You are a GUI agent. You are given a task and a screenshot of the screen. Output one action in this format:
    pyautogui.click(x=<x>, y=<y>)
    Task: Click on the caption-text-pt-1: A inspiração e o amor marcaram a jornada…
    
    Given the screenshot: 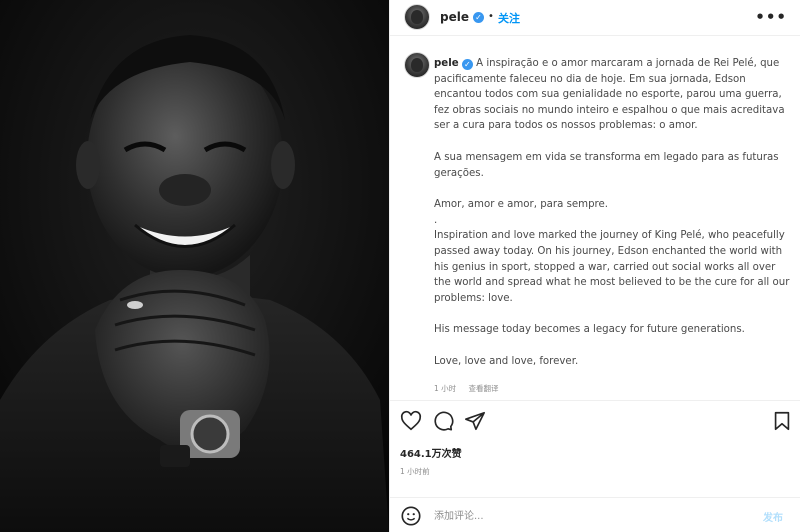 What is the action you would take?
    pyautogui.click(x=609, y=95)
    